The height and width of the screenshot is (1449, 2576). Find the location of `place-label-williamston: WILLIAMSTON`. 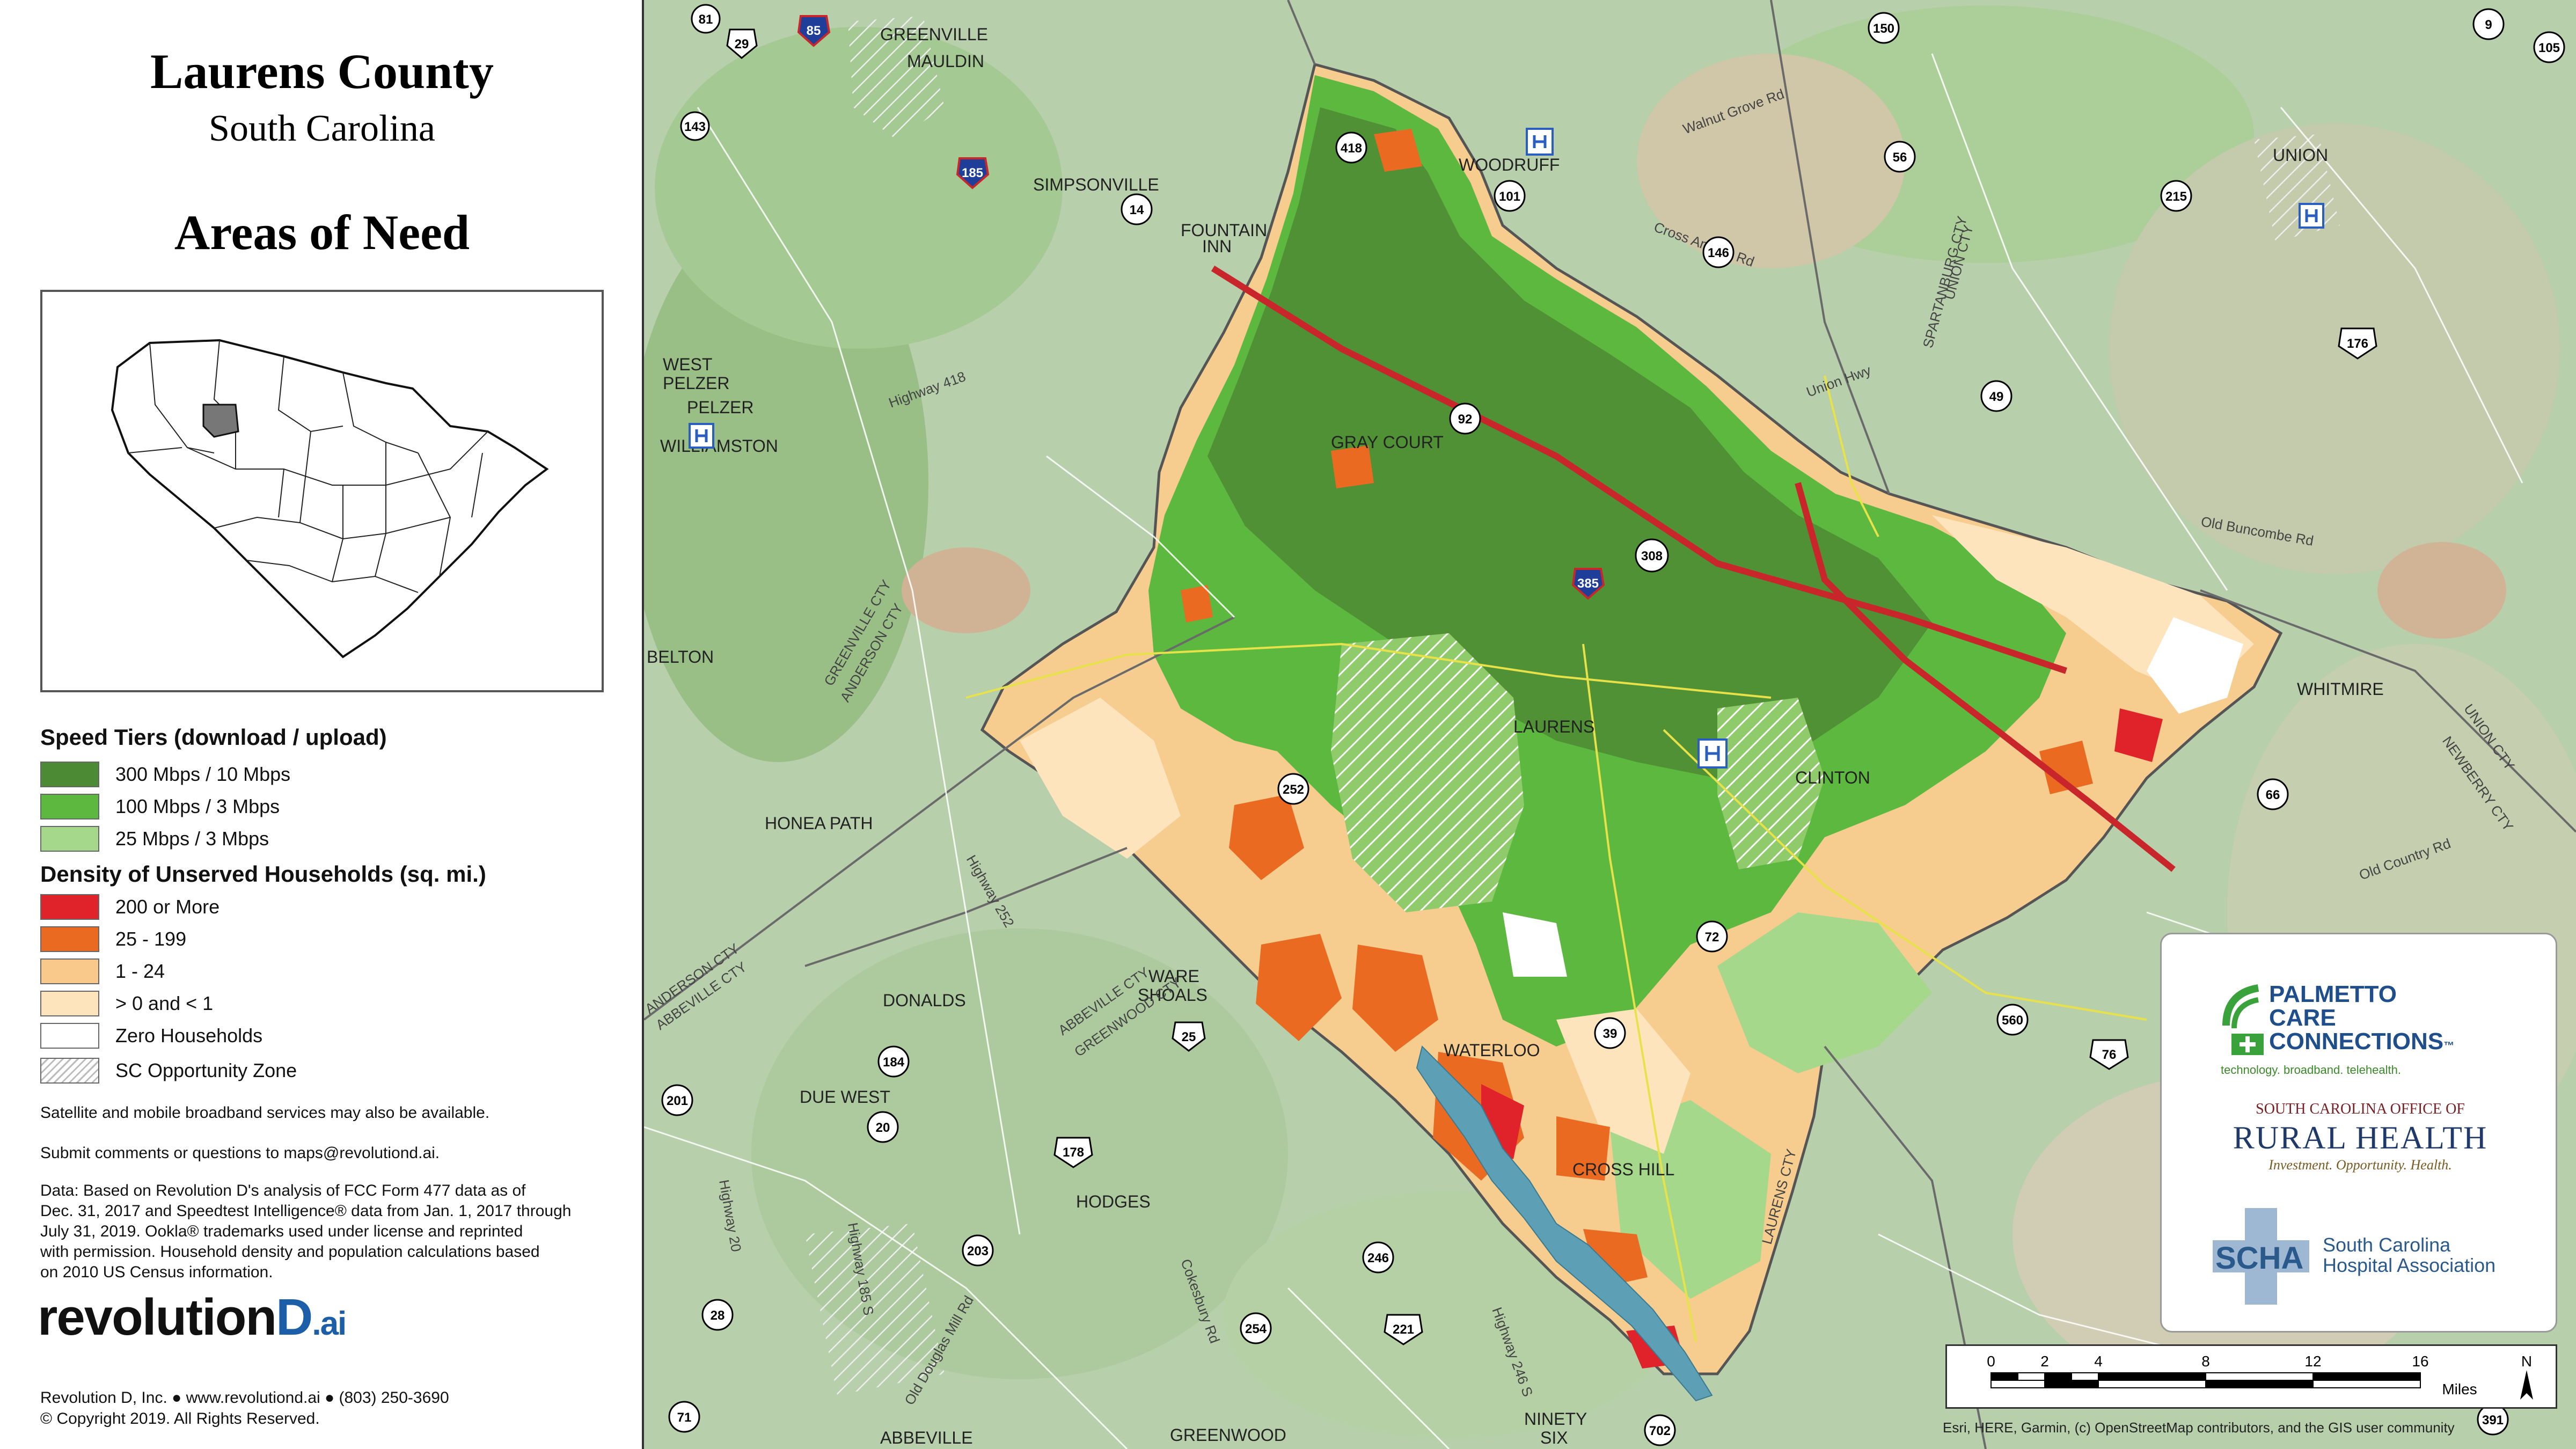

place-label-williamston: WILLIAMSTON is located at coordinates (719, 446).